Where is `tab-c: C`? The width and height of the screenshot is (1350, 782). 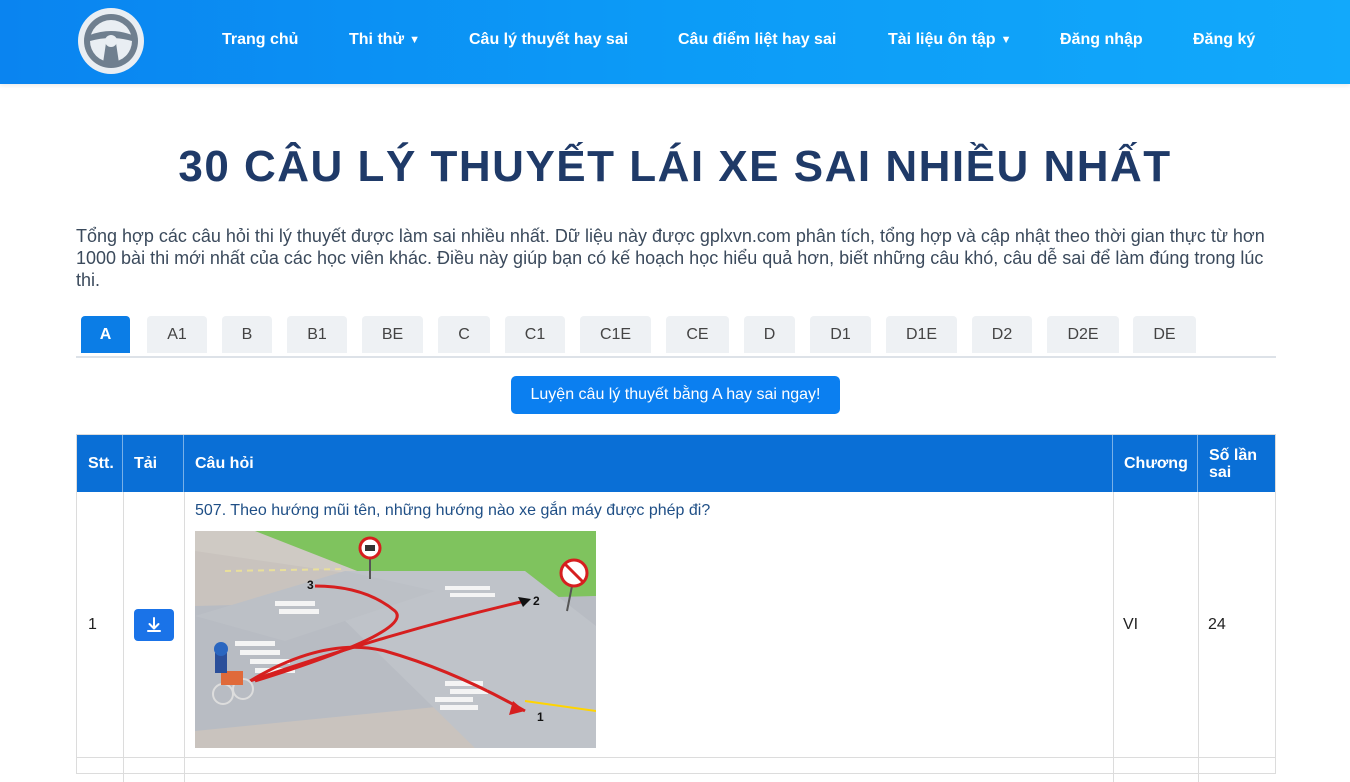 tab-c: C is located at coordinates (464, 334).